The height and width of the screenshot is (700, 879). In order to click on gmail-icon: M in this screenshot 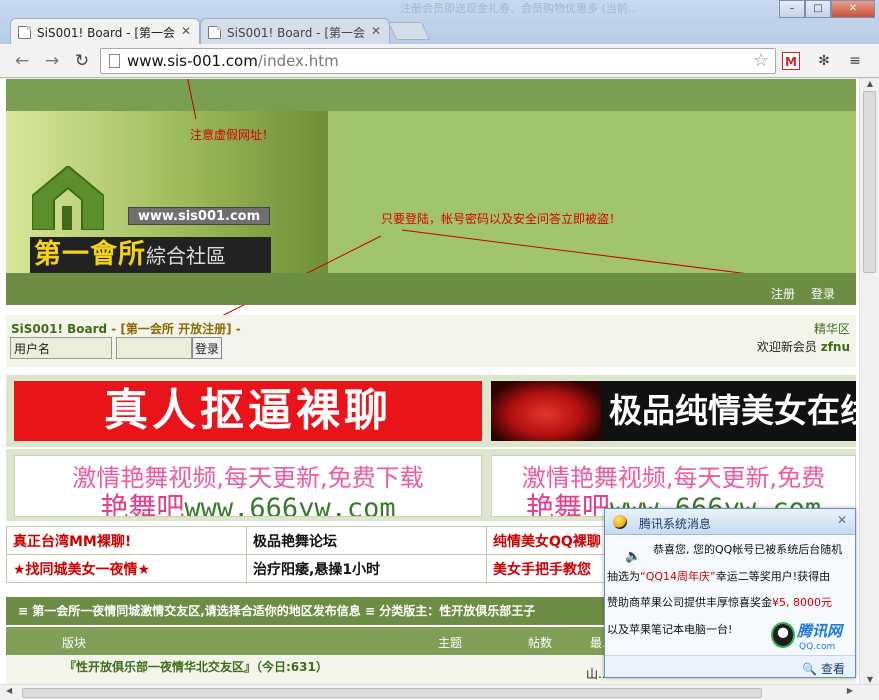, I will do `click(791, 61)`.